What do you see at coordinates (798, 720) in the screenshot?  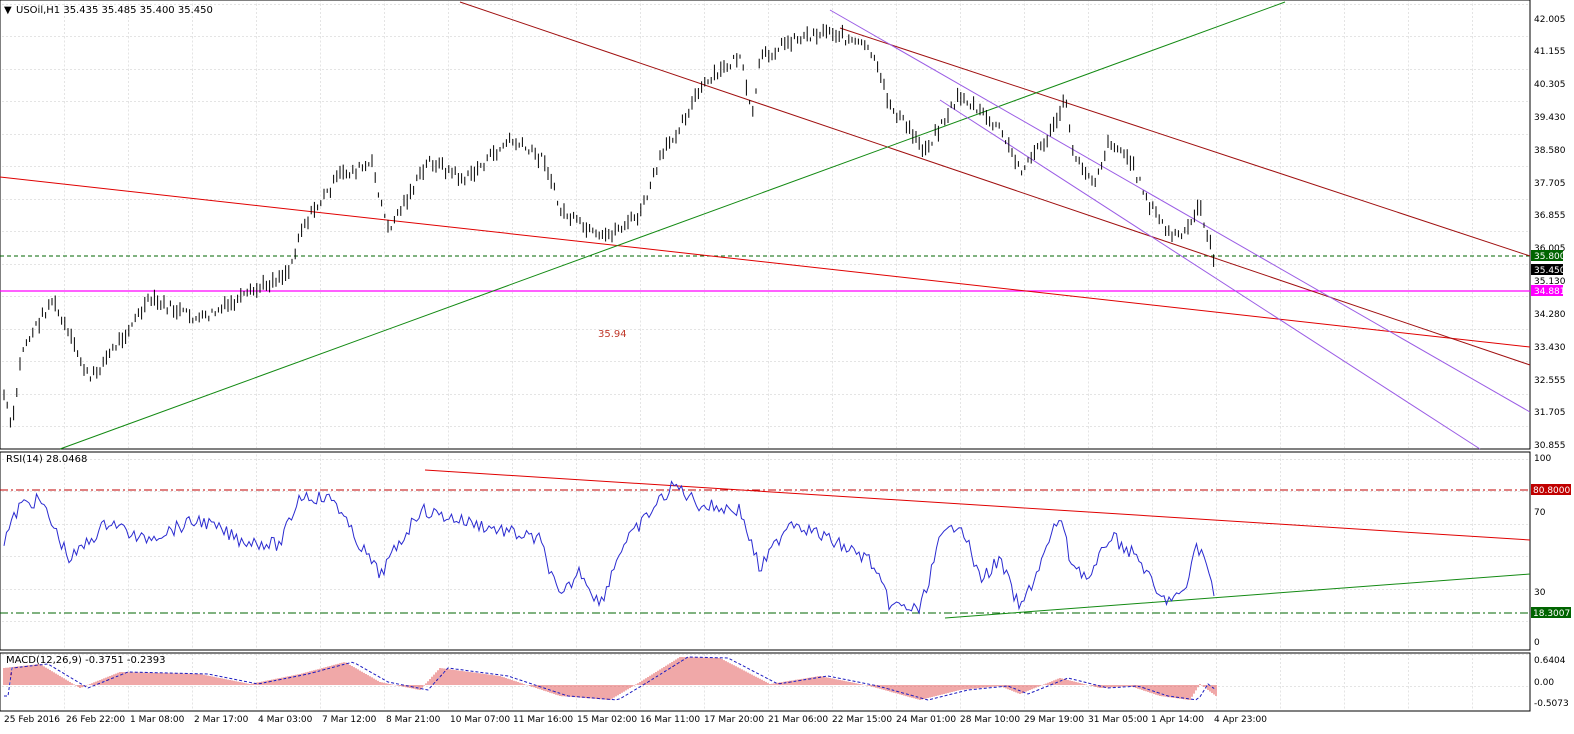 I see `time-label: 21 Mar 06:00` at bounding box center [798, 720].